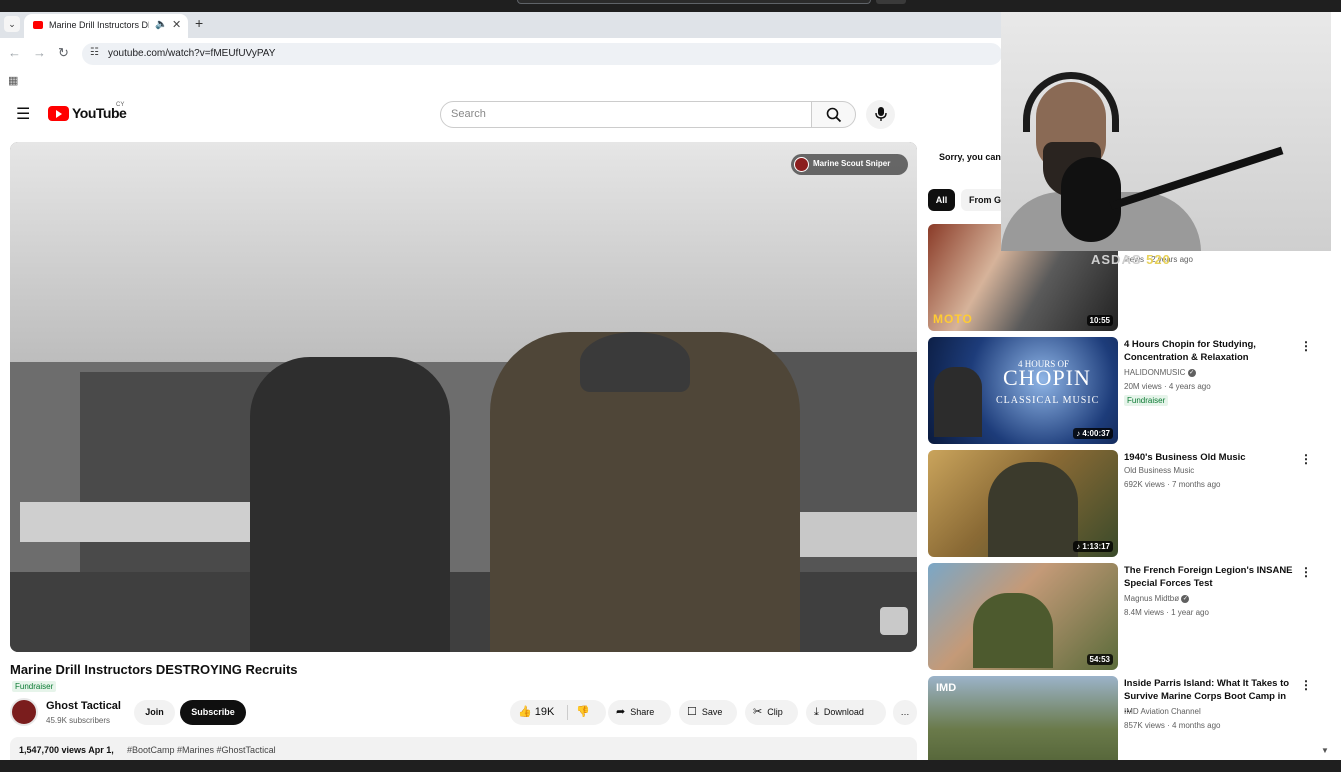 Image resolution: width=1341 pixels, height=772 pixels. What do you see at coordinates (99, 25) in the screenshot?
I see `tab-title: Marine Drill Instructors DES` at bounding box center [99, 25].